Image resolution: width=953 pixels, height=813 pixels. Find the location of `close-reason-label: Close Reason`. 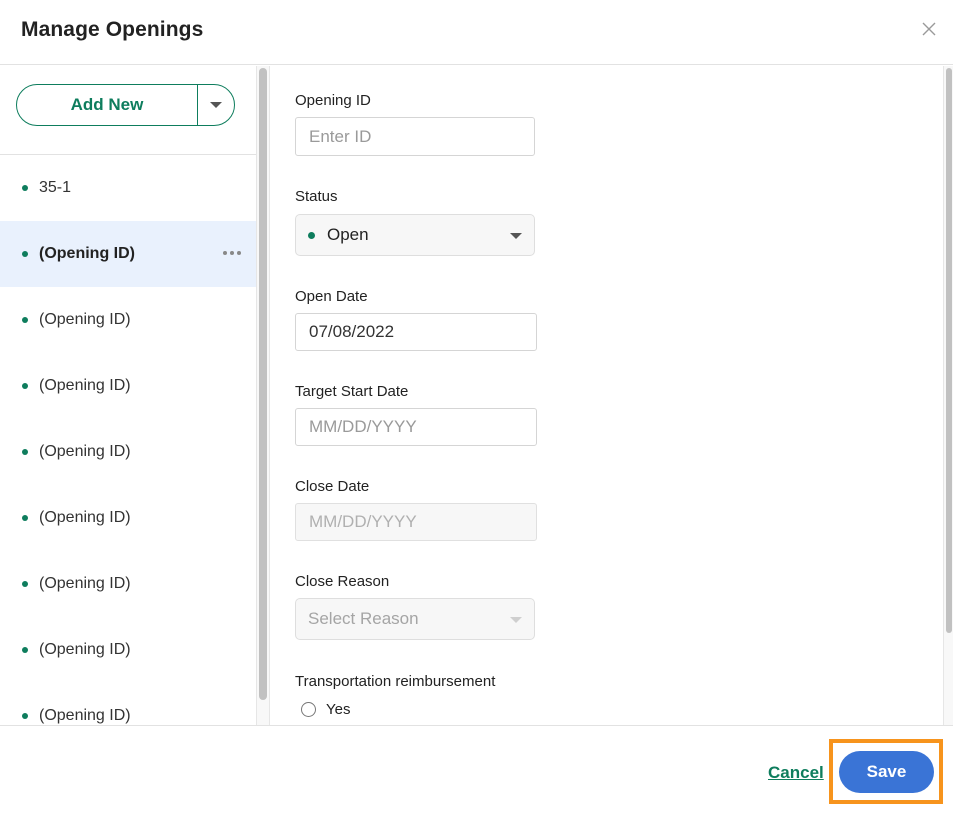

close-reason-label: Close Reason is located at coordinates (342, 581).